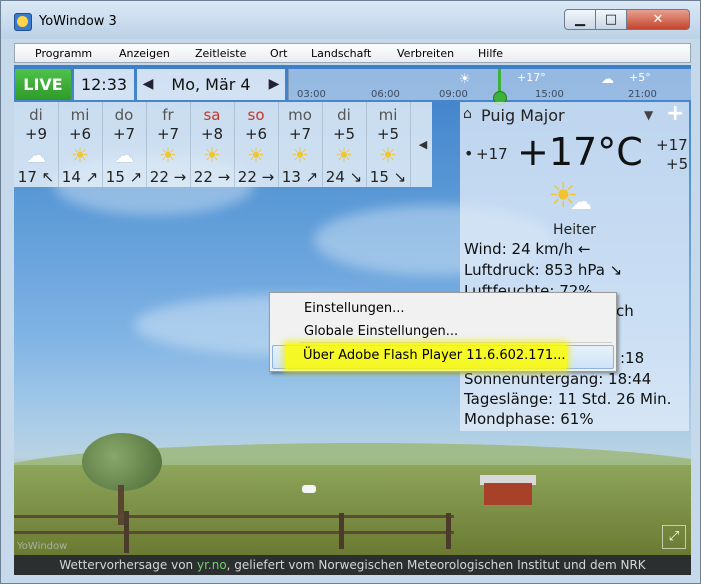 This screenshot has height=586, width=701. Describe the element at coordinates (549, 94) in the screenshot. I see `timeline-hour: 15:00` at that location.